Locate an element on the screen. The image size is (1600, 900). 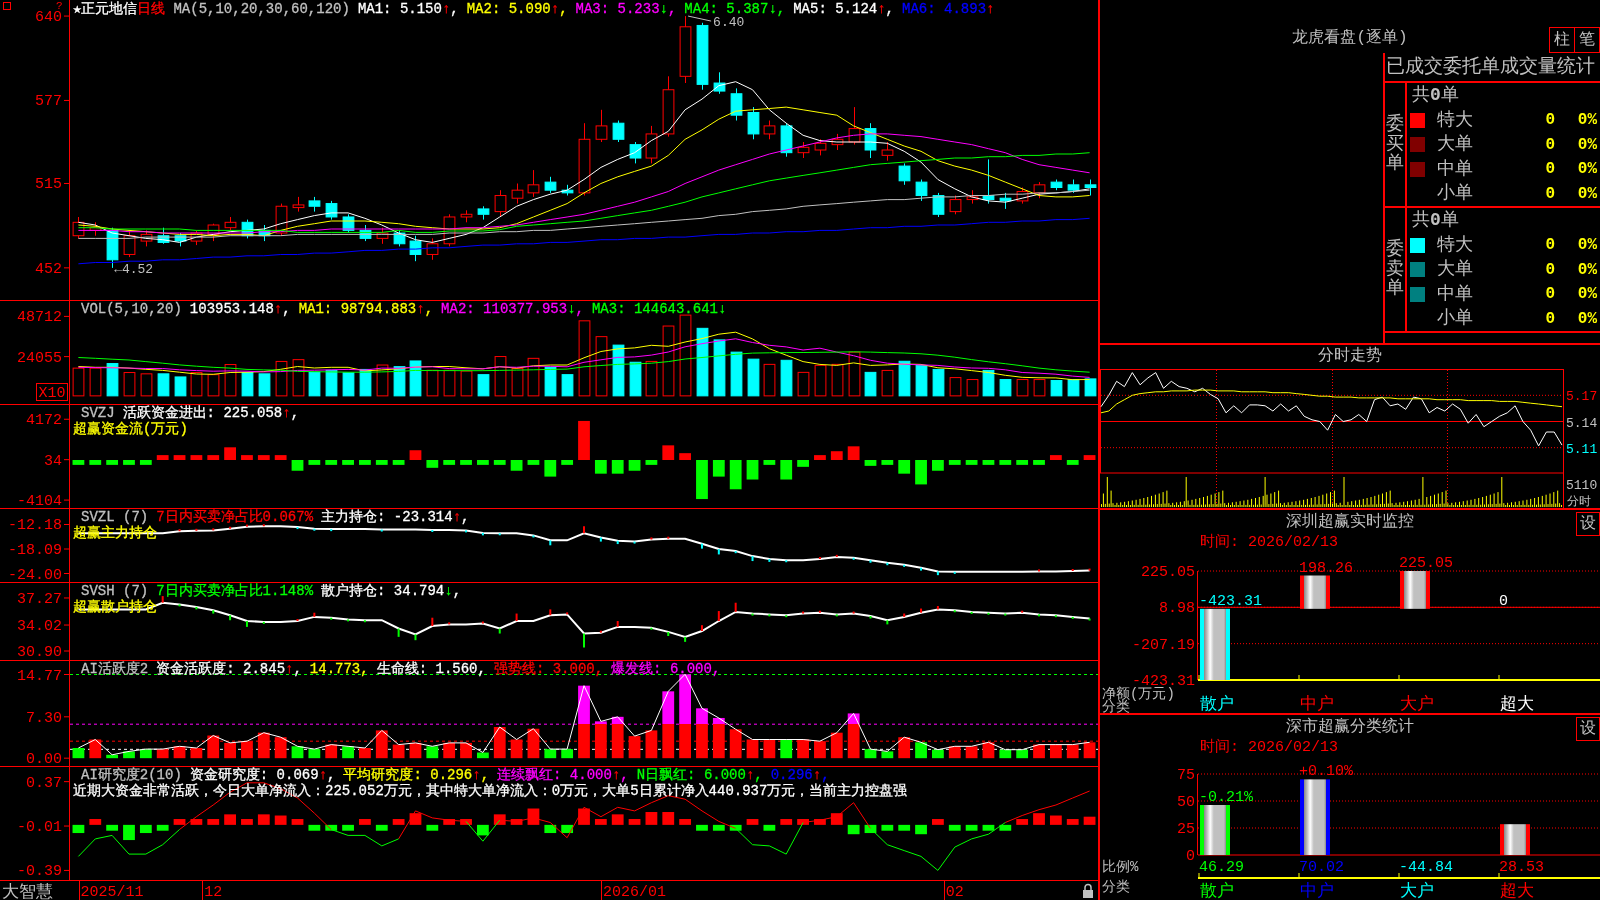
category-label: 超大 is located at coordinates (1517, 891).